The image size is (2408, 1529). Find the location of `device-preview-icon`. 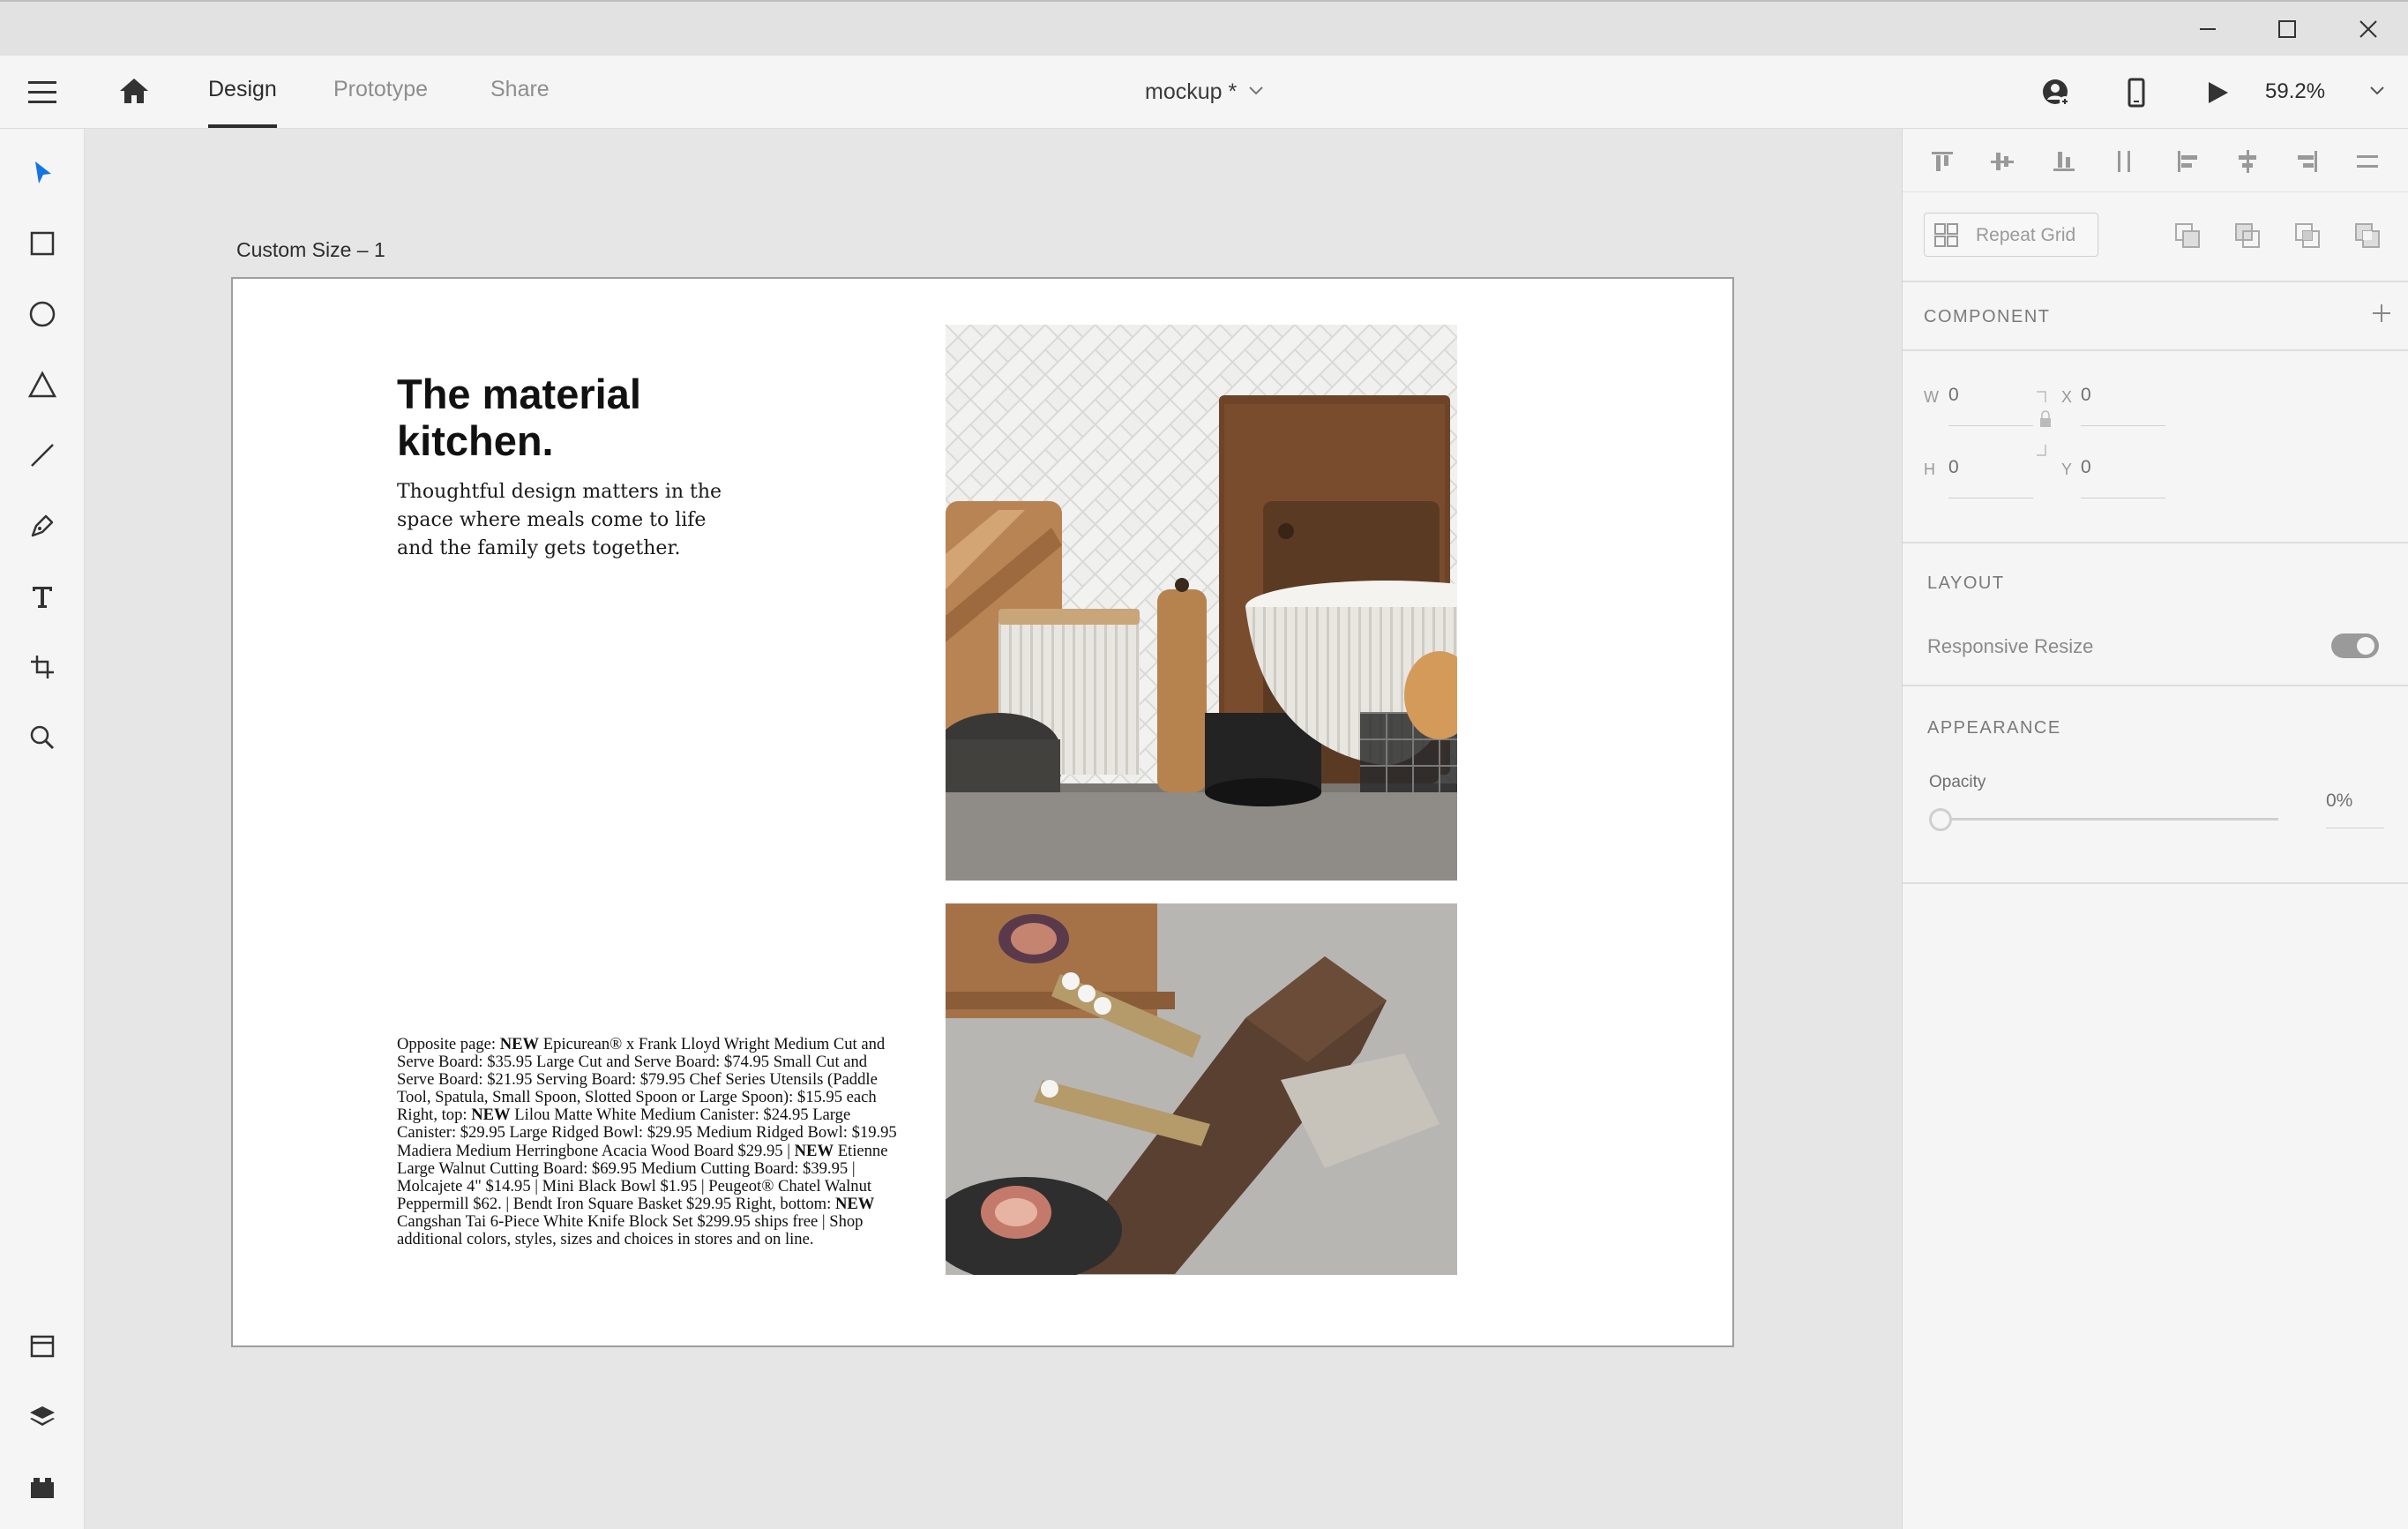

device-preview-icon is located at coordinates (2136, 93).